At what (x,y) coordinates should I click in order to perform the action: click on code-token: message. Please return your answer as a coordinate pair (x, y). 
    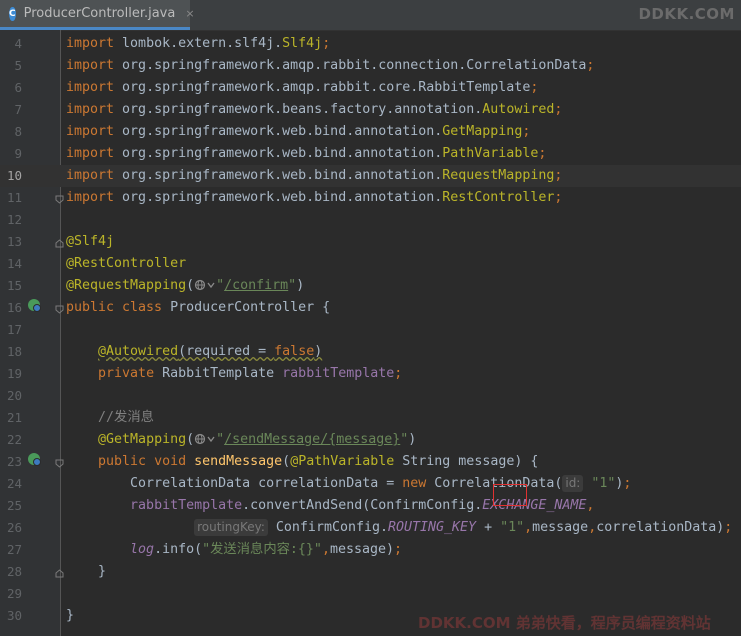
    Looking at the image, I should click on (560, 527).